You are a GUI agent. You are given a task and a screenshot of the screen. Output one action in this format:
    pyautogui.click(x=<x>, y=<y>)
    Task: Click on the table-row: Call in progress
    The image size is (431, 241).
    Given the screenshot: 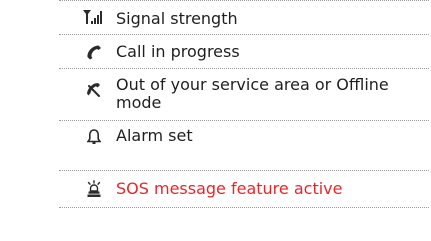 What is the action you would take?
    pyautogui.click(x=244, y=51)
    